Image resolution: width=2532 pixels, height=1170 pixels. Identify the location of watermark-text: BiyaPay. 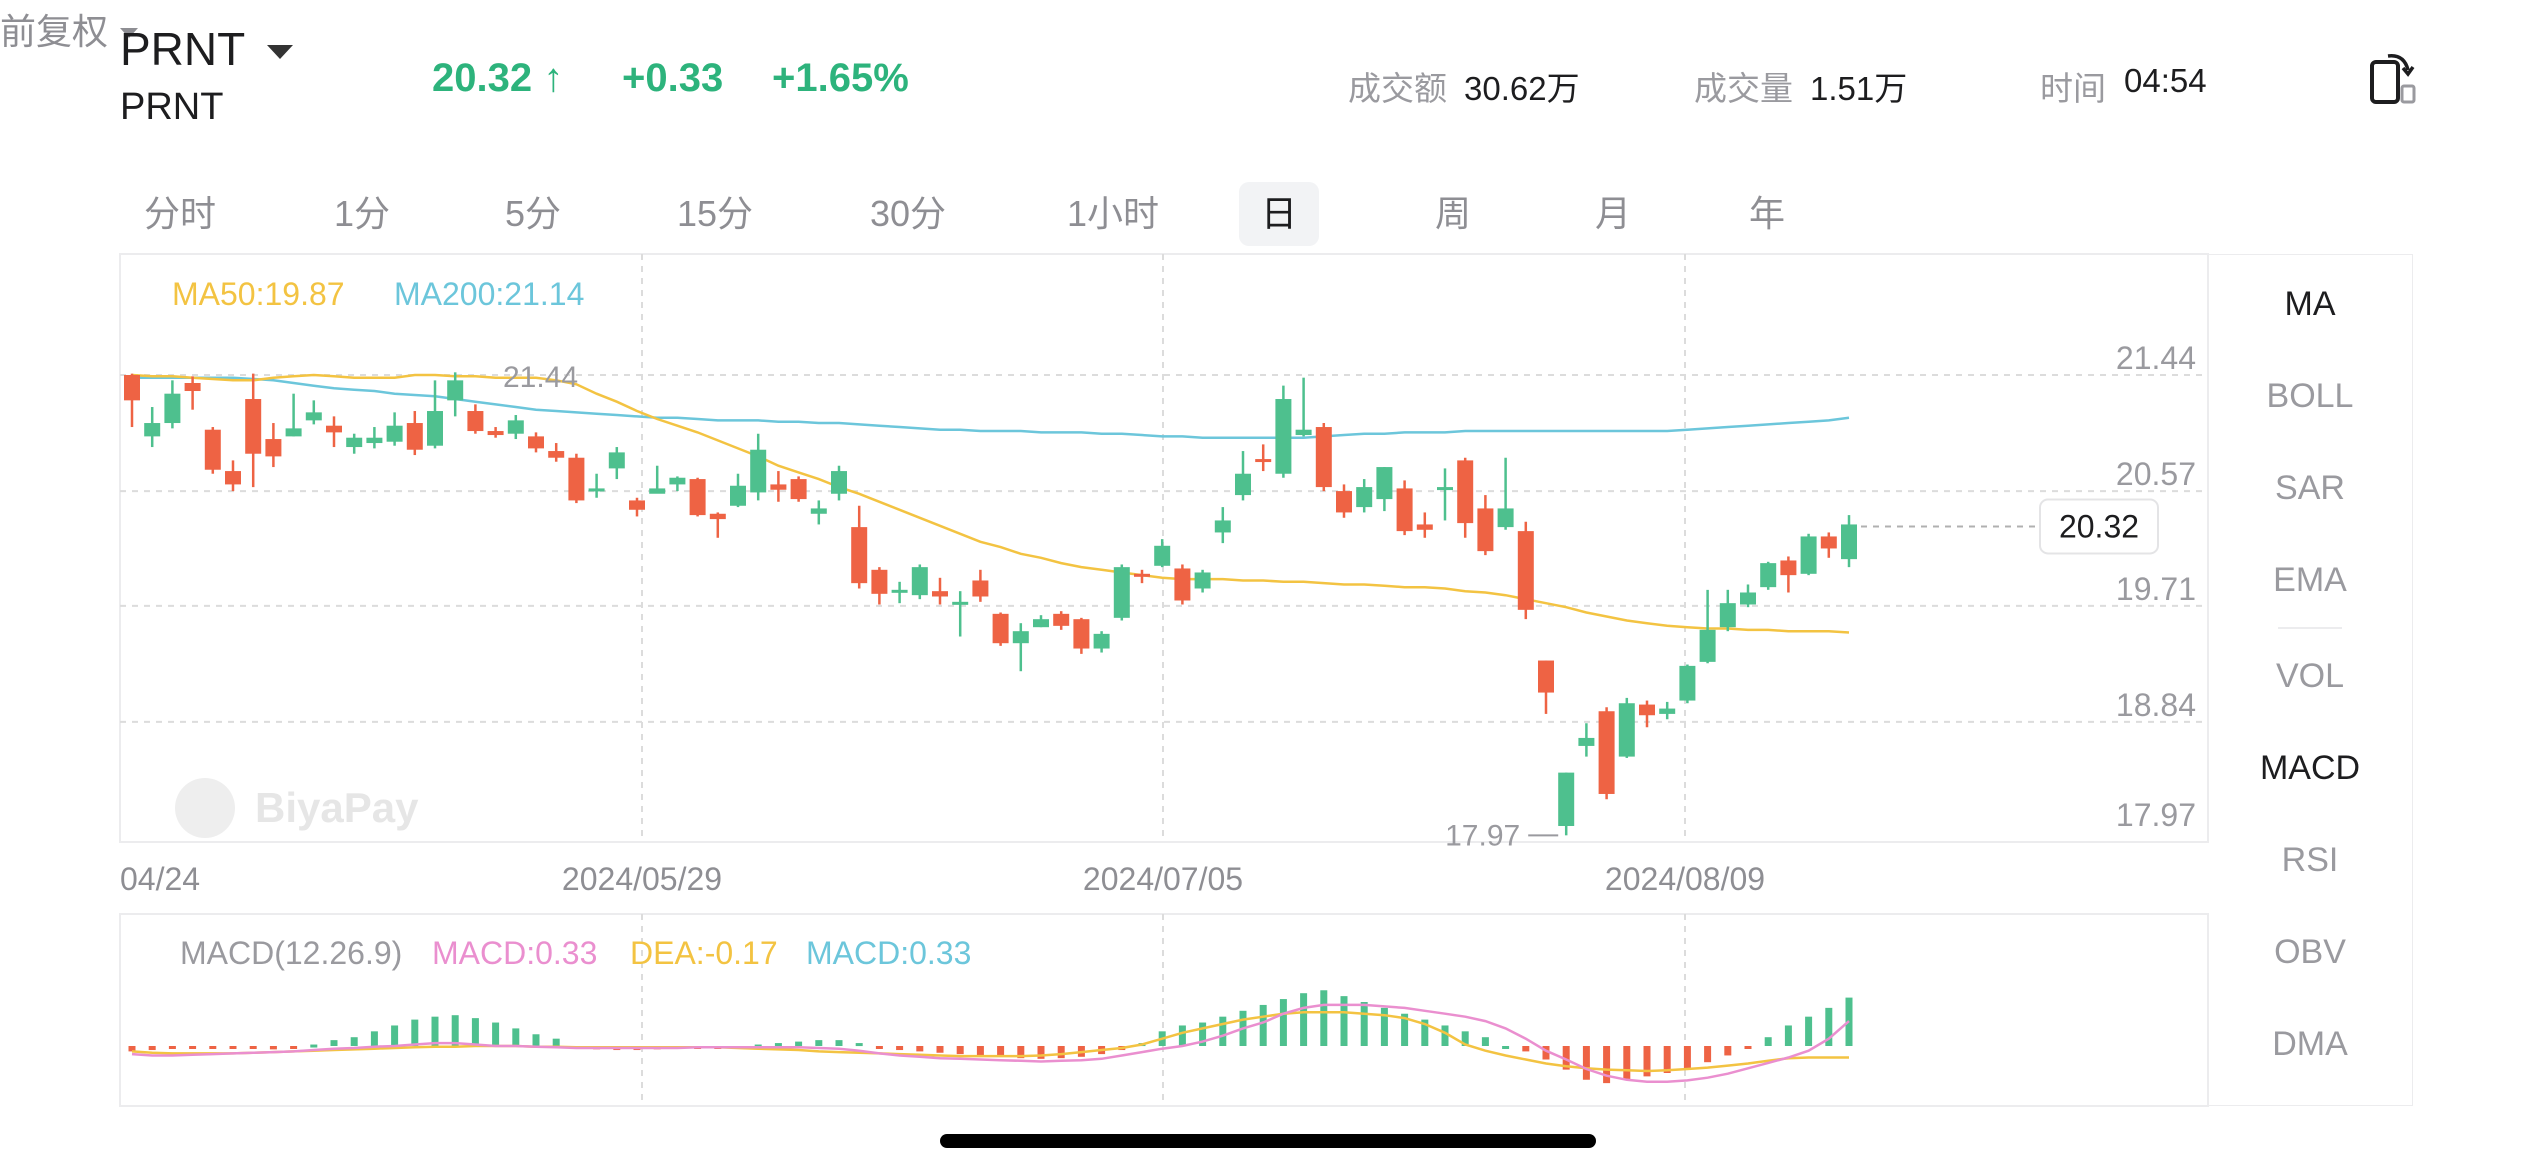
(337, 807).